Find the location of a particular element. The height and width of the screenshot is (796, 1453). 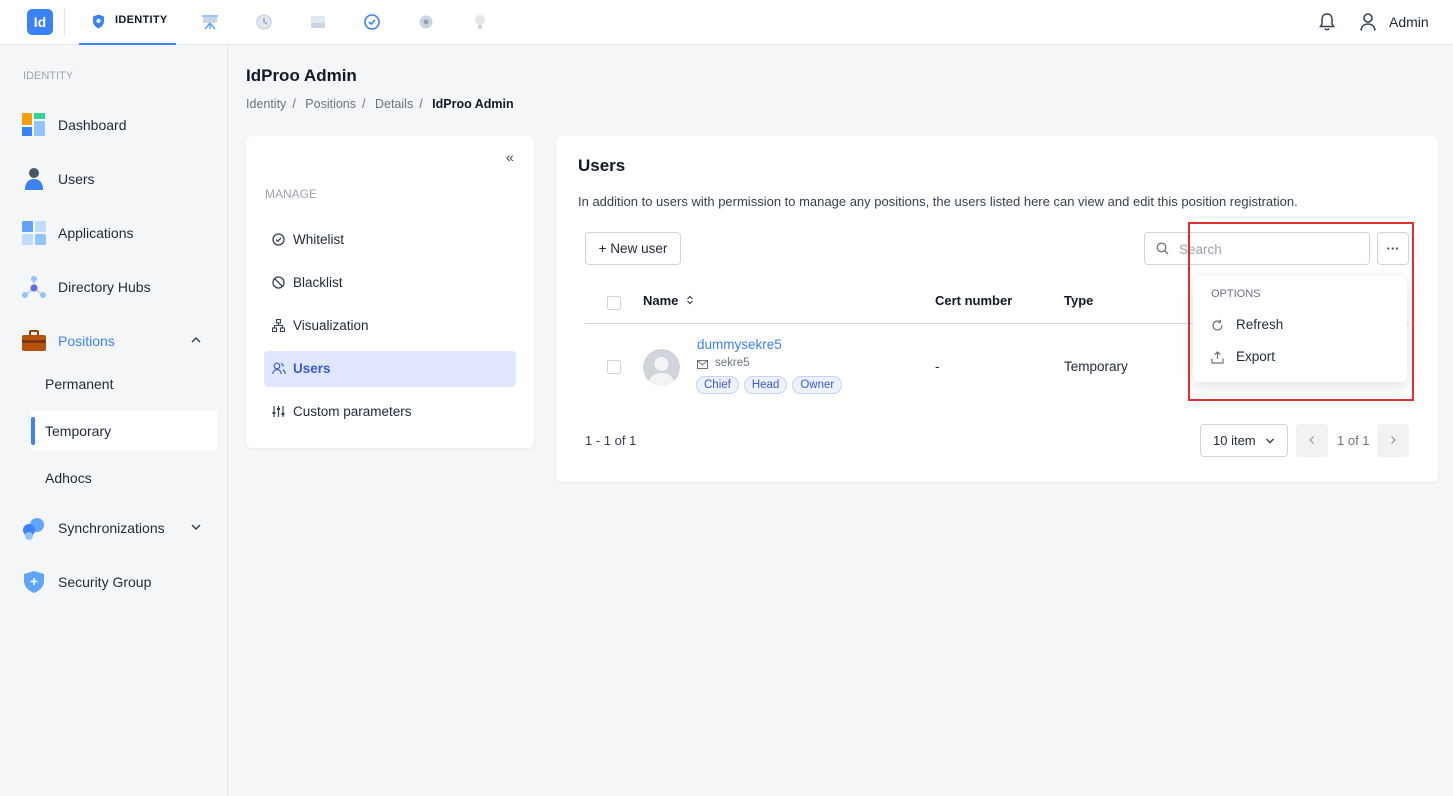

breadcrumb-current: IdProo Admin is located at coordinates (473, 104).